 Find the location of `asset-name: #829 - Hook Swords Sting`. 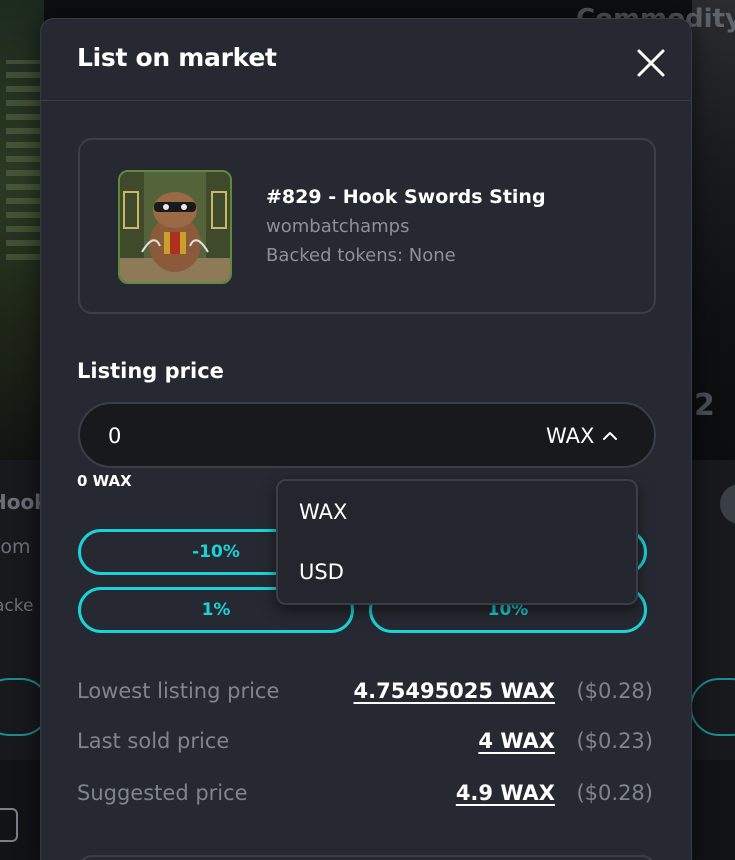

asset-name: #829 - Hook Swords Sting is located at coordinates (406, 197).